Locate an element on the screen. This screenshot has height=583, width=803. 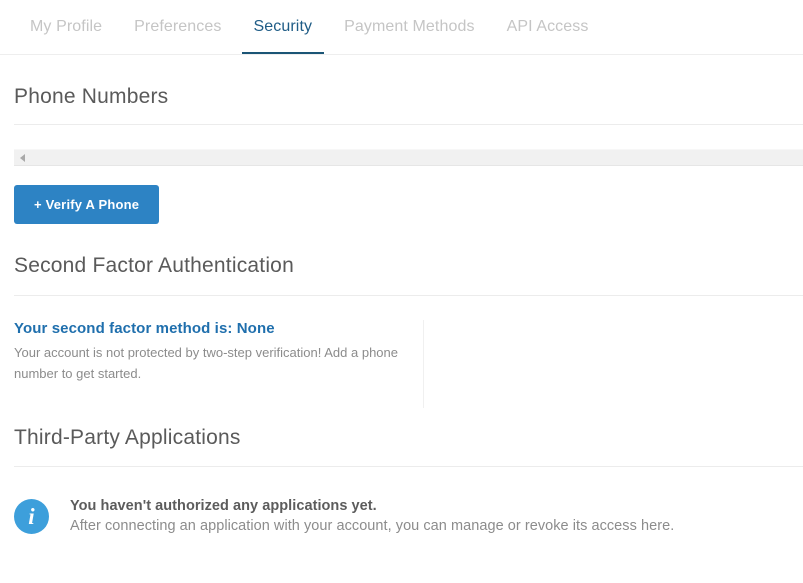
phone-numbers-horizontal-scrollbar is located at coordinates (408, 157).